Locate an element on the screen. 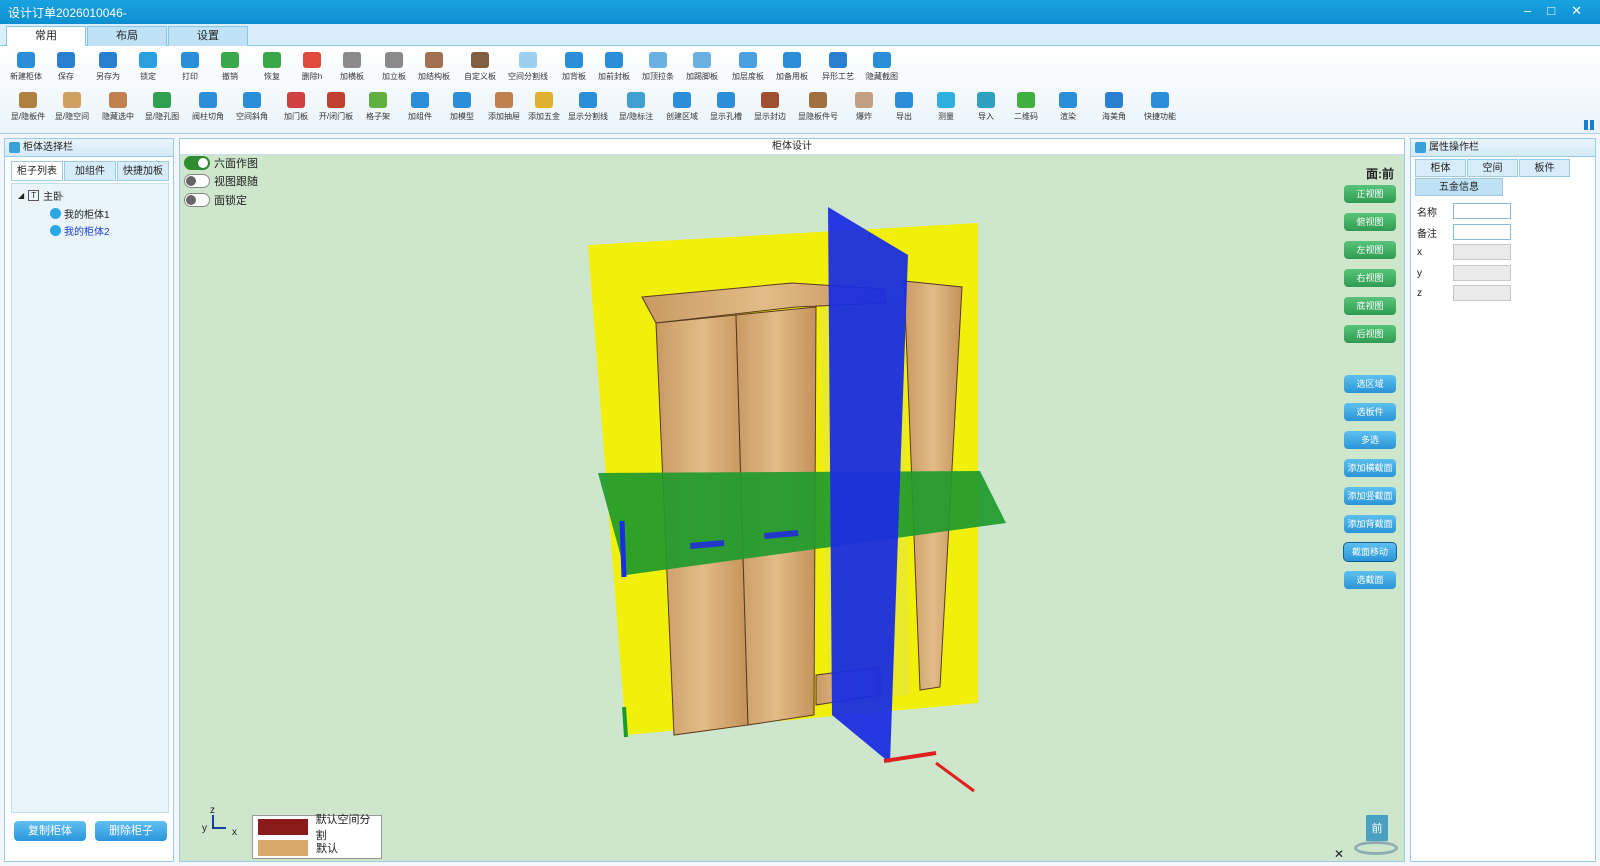 The height and width of the screenshot is (866, 1600). tab-settings: 设置 is located at coordinates (208, 36).